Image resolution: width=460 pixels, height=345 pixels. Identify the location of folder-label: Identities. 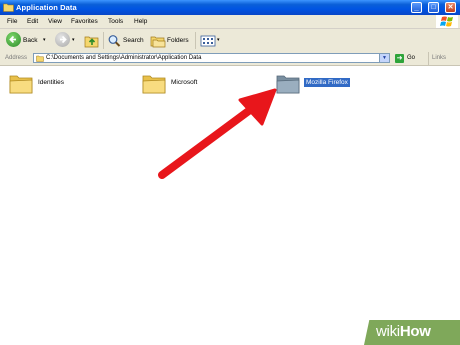
(51, 82).